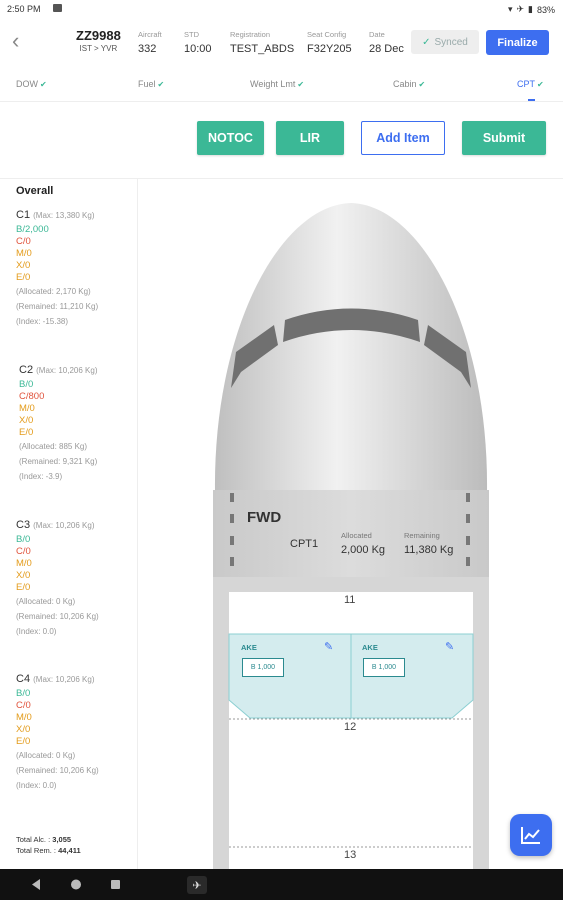  Describe the element at coordinates (197, 885) in the screenshot. I see `app-switch-icon: ✈` at that location.